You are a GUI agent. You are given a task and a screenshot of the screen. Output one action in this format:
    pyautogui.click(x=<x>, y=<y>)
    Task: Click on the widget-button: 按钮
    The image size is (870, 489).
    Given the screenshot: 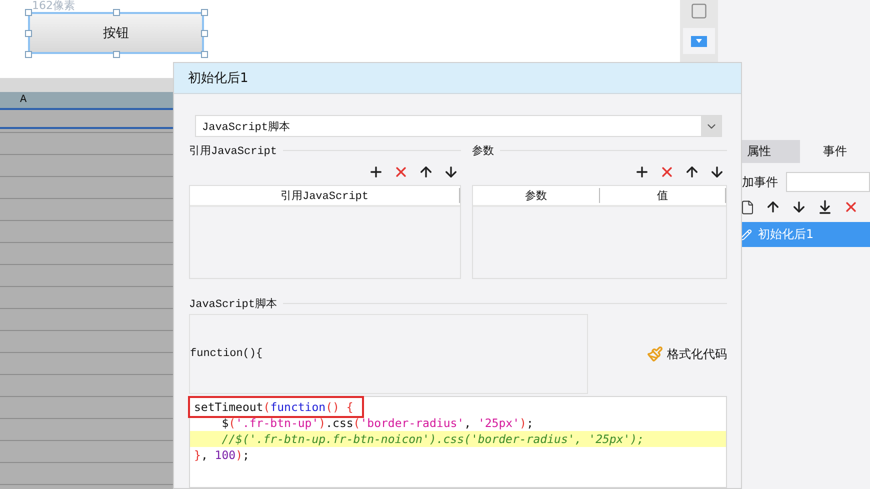 What is the action you would take?
    pyautogui.click(x=116, y=33)
    